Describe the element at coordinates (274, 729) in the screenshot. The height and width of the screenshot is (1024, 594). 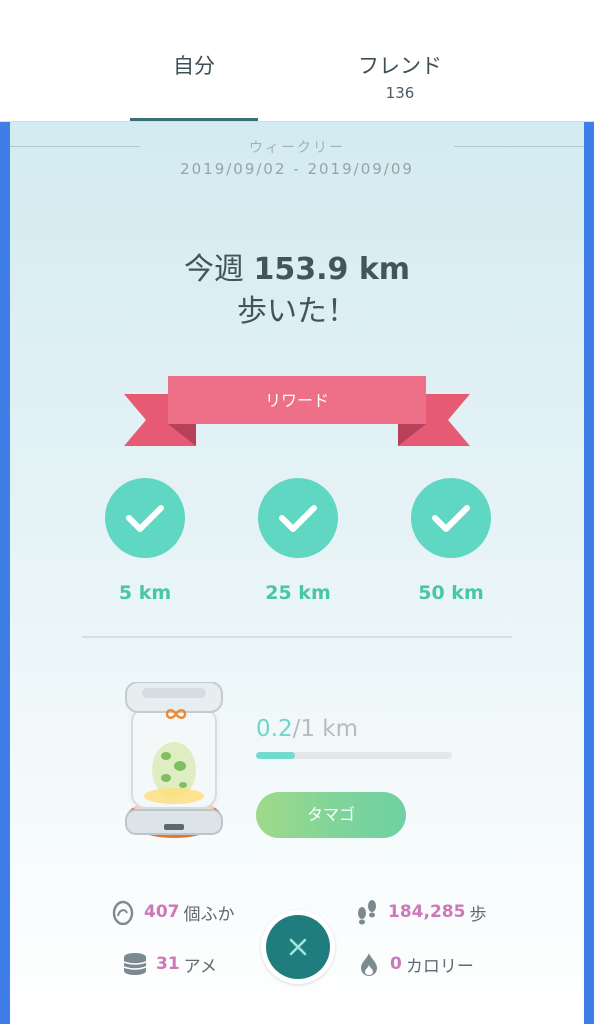
I see `egg-walked-km: 0.2` at that location.